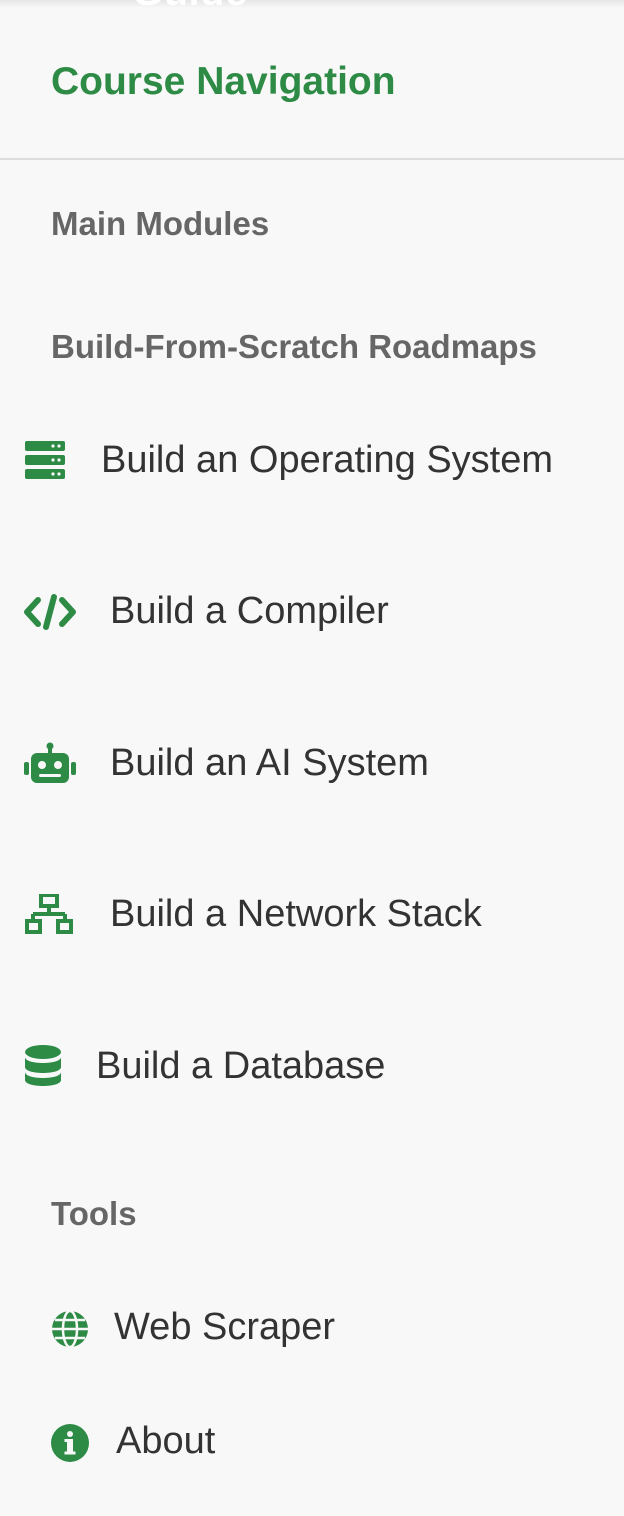  What do you see at coordinates (223, 81) in the screenshot?
I see `drawer-title: Course Navigation` at bounding box center [223, 81].